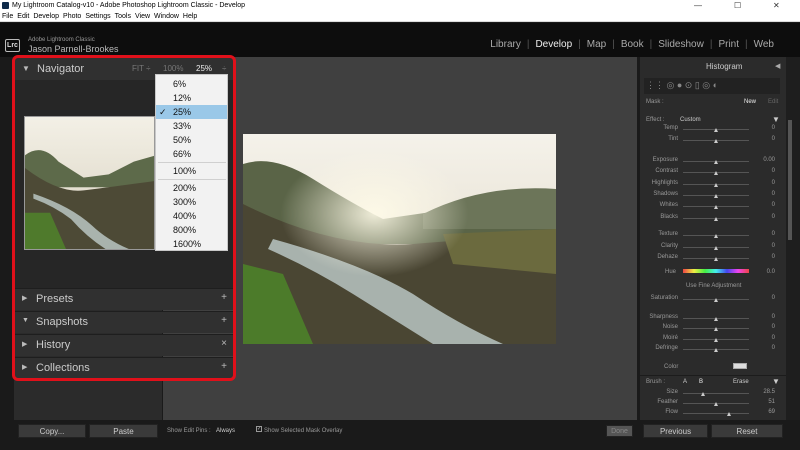  What do you see at coordinates (685, 382) in the screenshot?
I see `brush-a-button: A` at bounding box center [685, 382].